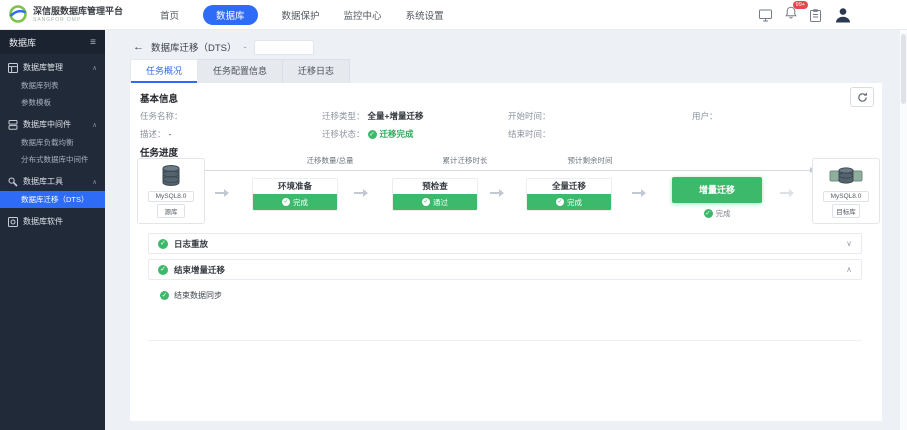  I want to click on field-value: -, so click(170, 134).